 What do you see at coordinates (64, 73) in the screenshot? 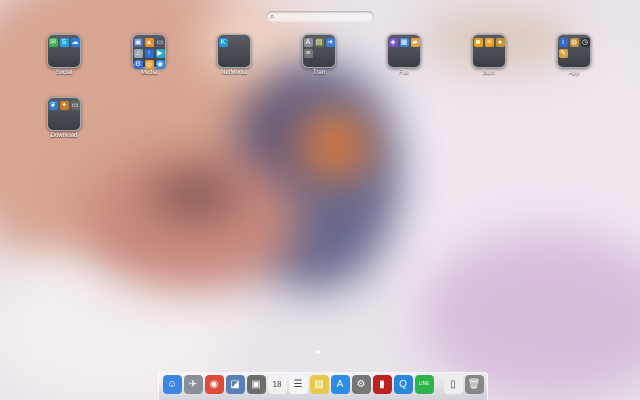
I see `folder-label: Social` at bounding box center [64, 73].